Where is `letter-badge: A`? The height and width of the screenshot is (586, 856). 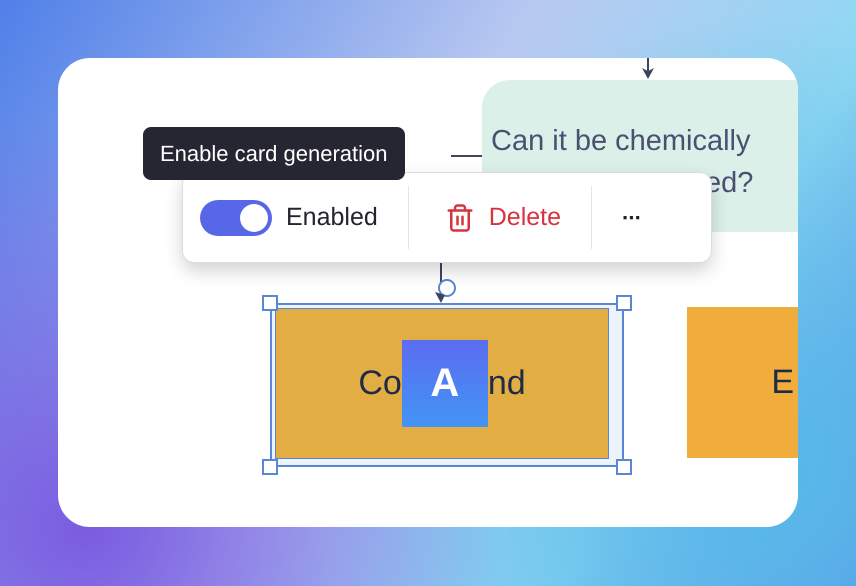
letter-badge: A is located at coordinates (445, 383).